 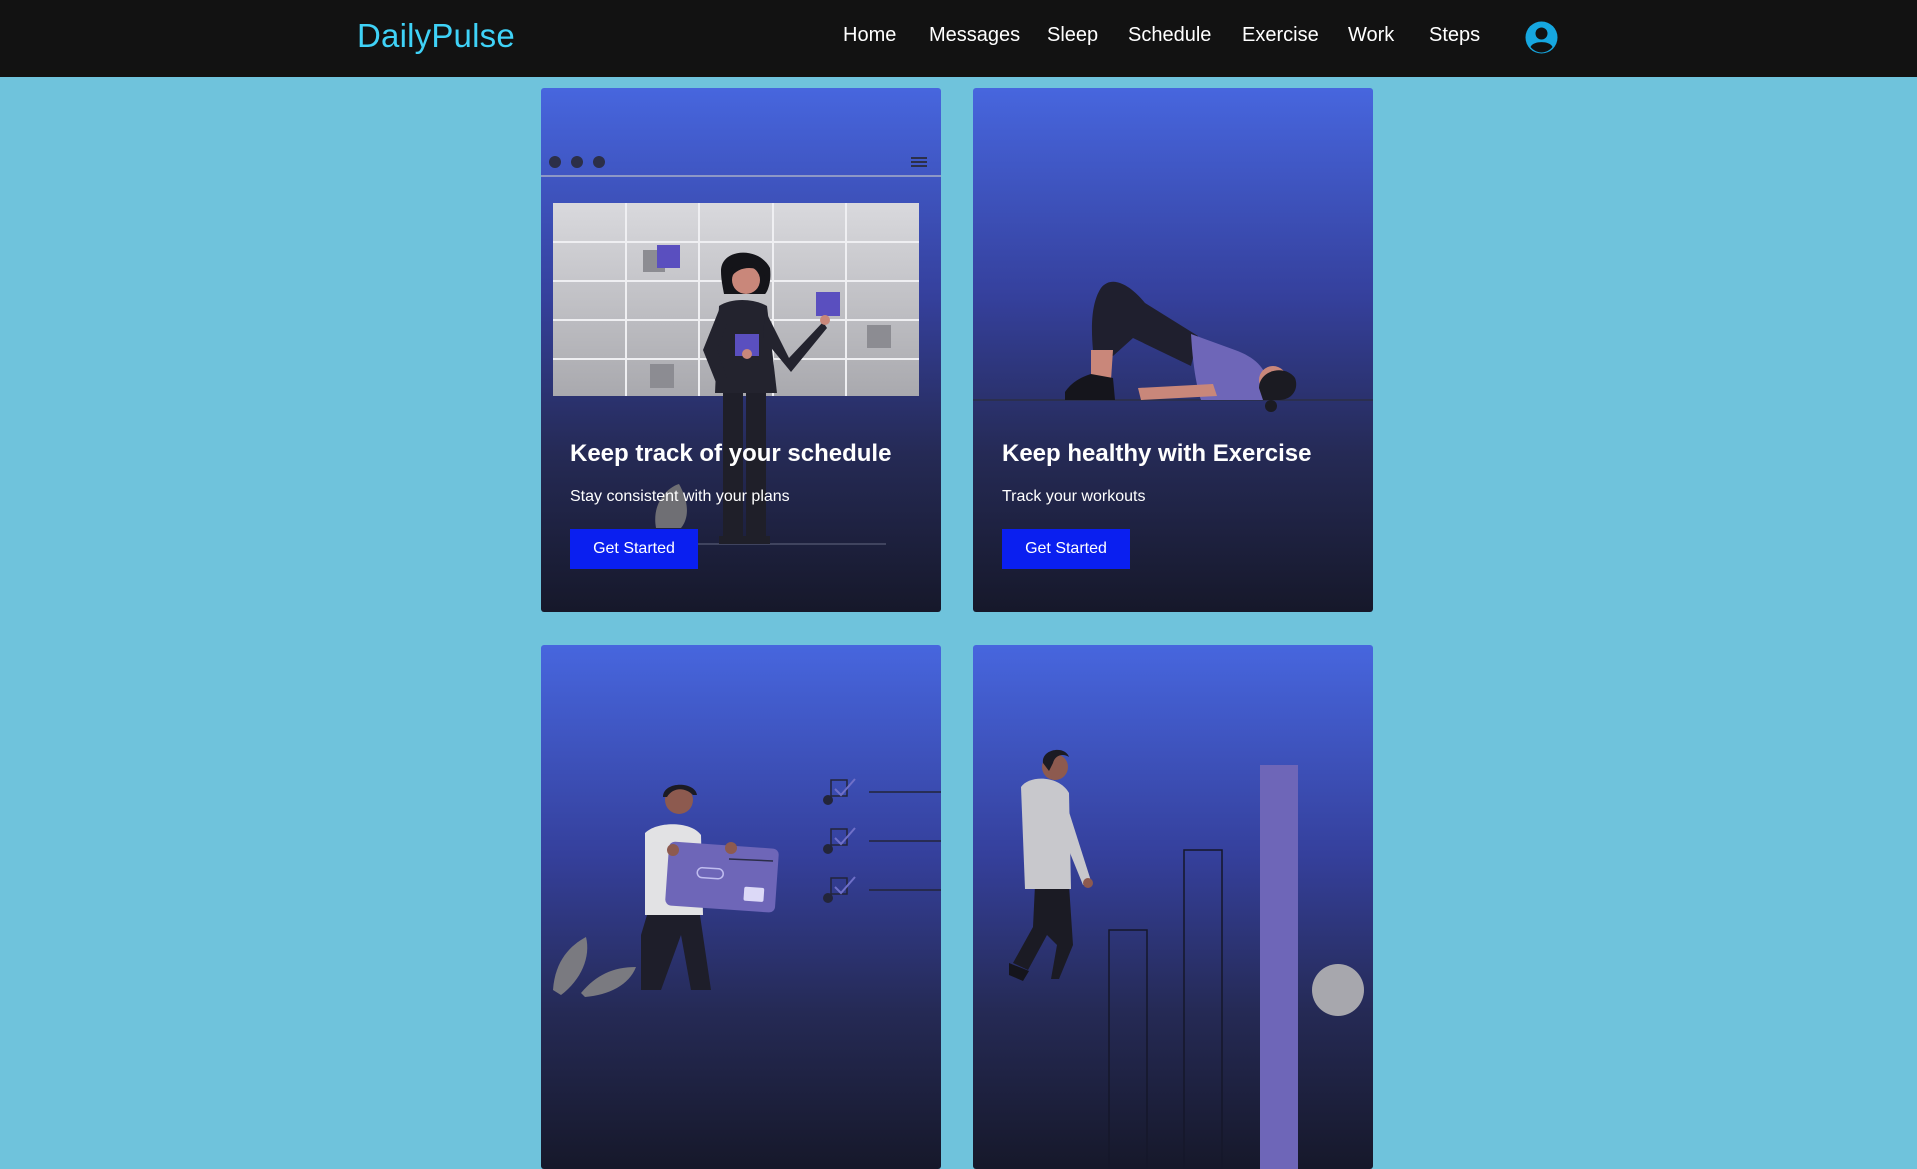 What do you see at coordinates (1541, 37) in the screenshot?
I see `user-circle-icon` at bounding box center [1541, 37].